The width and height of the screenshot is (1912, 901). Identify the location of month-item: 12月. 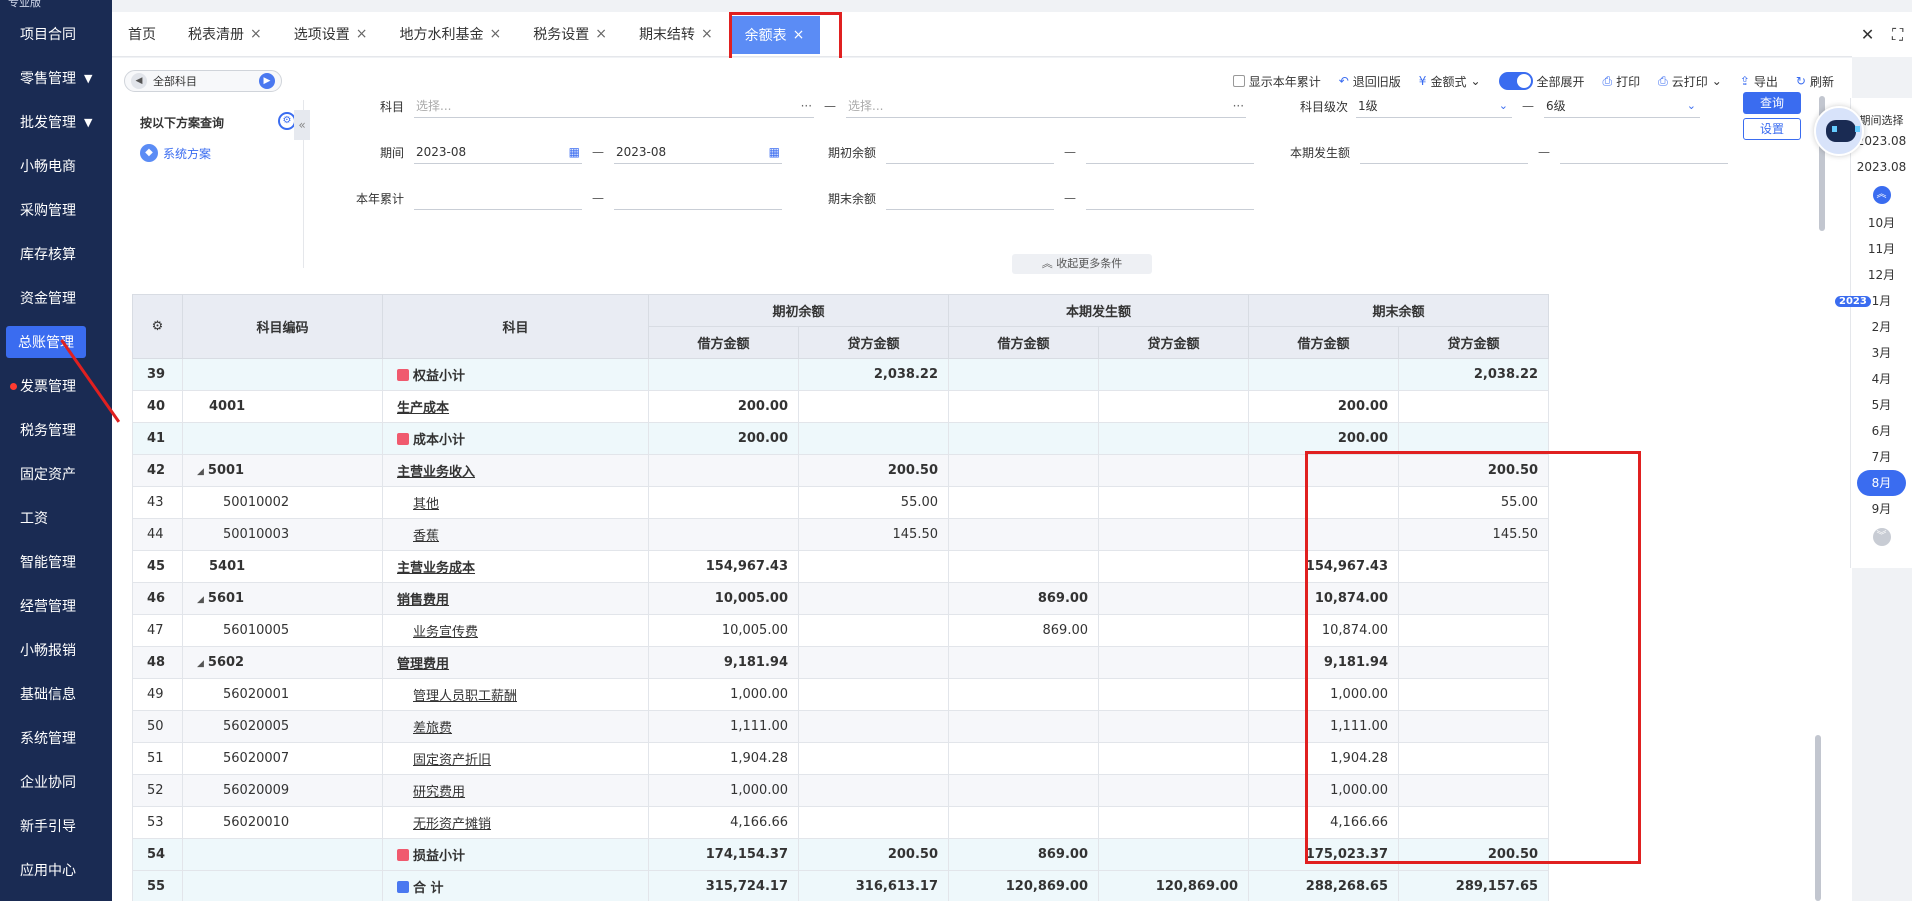
(1881, 275).